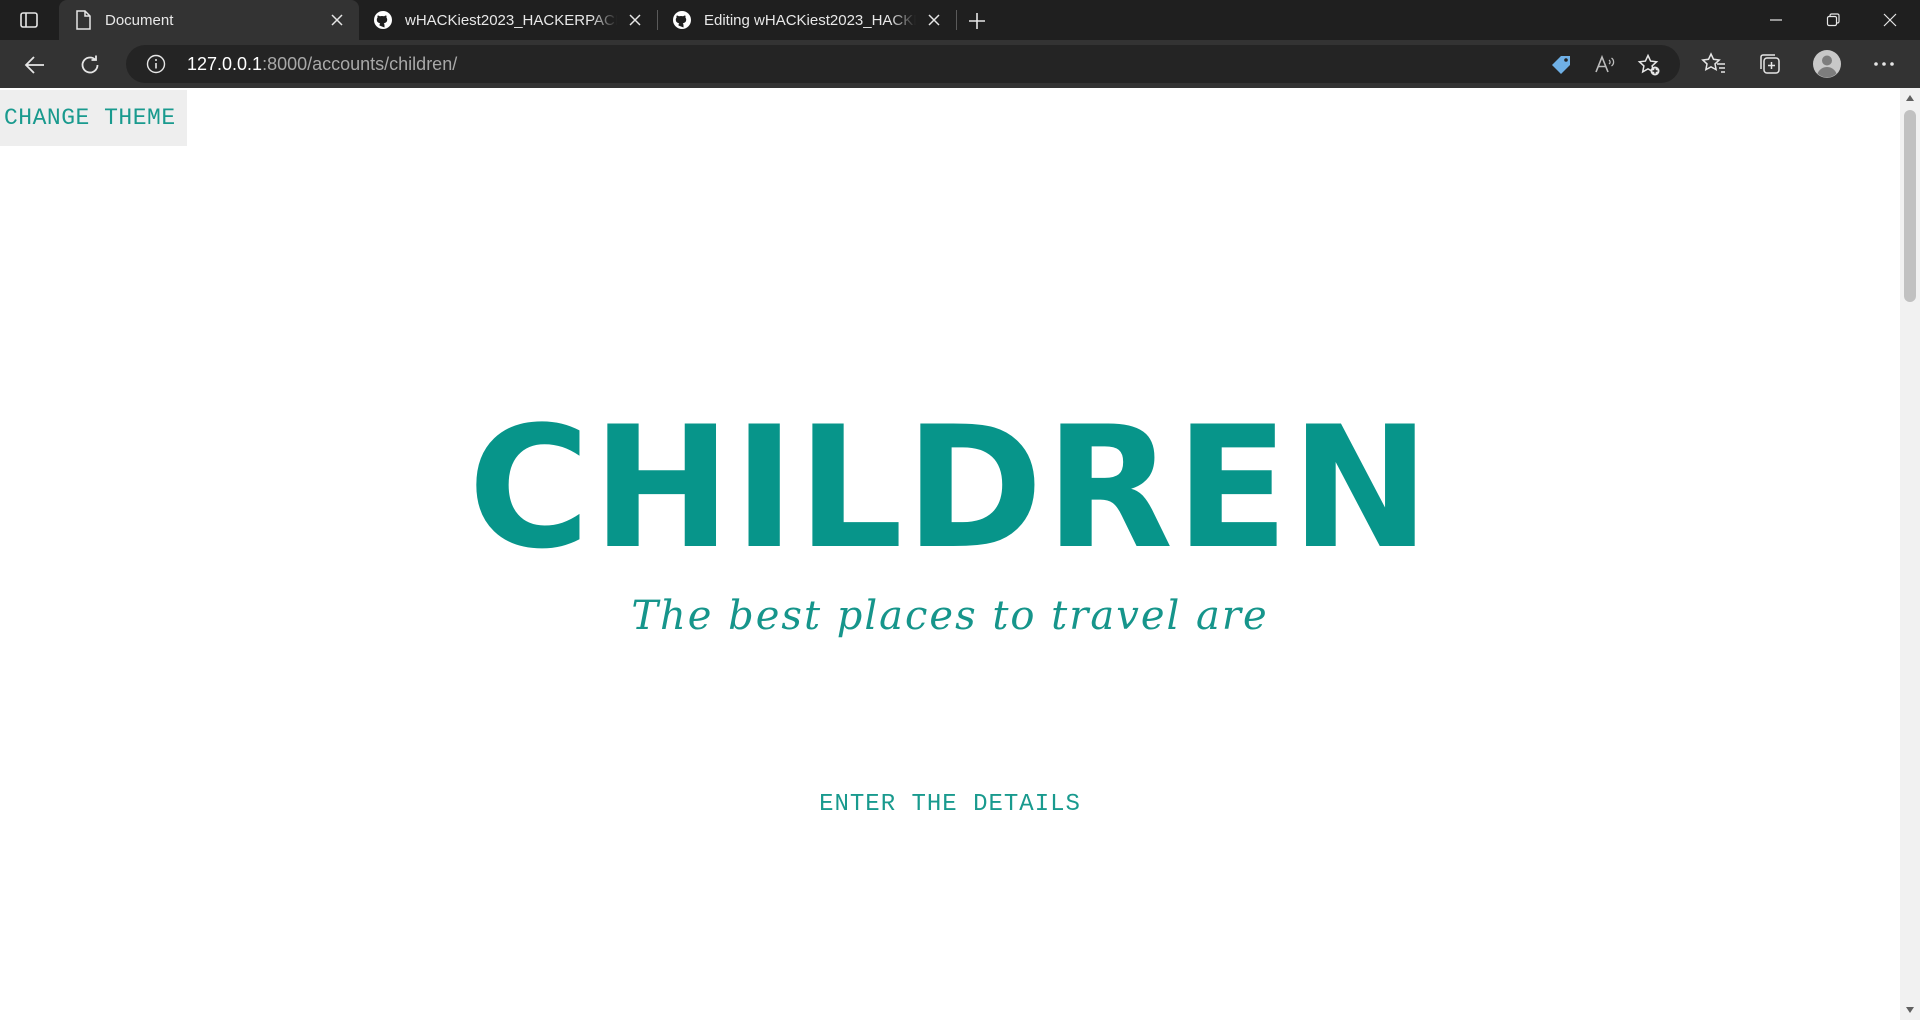 Image resolution: width=1920 pixels, height=1020 pixels. I want to click on read-aloud-icon, so click(1605, 65).